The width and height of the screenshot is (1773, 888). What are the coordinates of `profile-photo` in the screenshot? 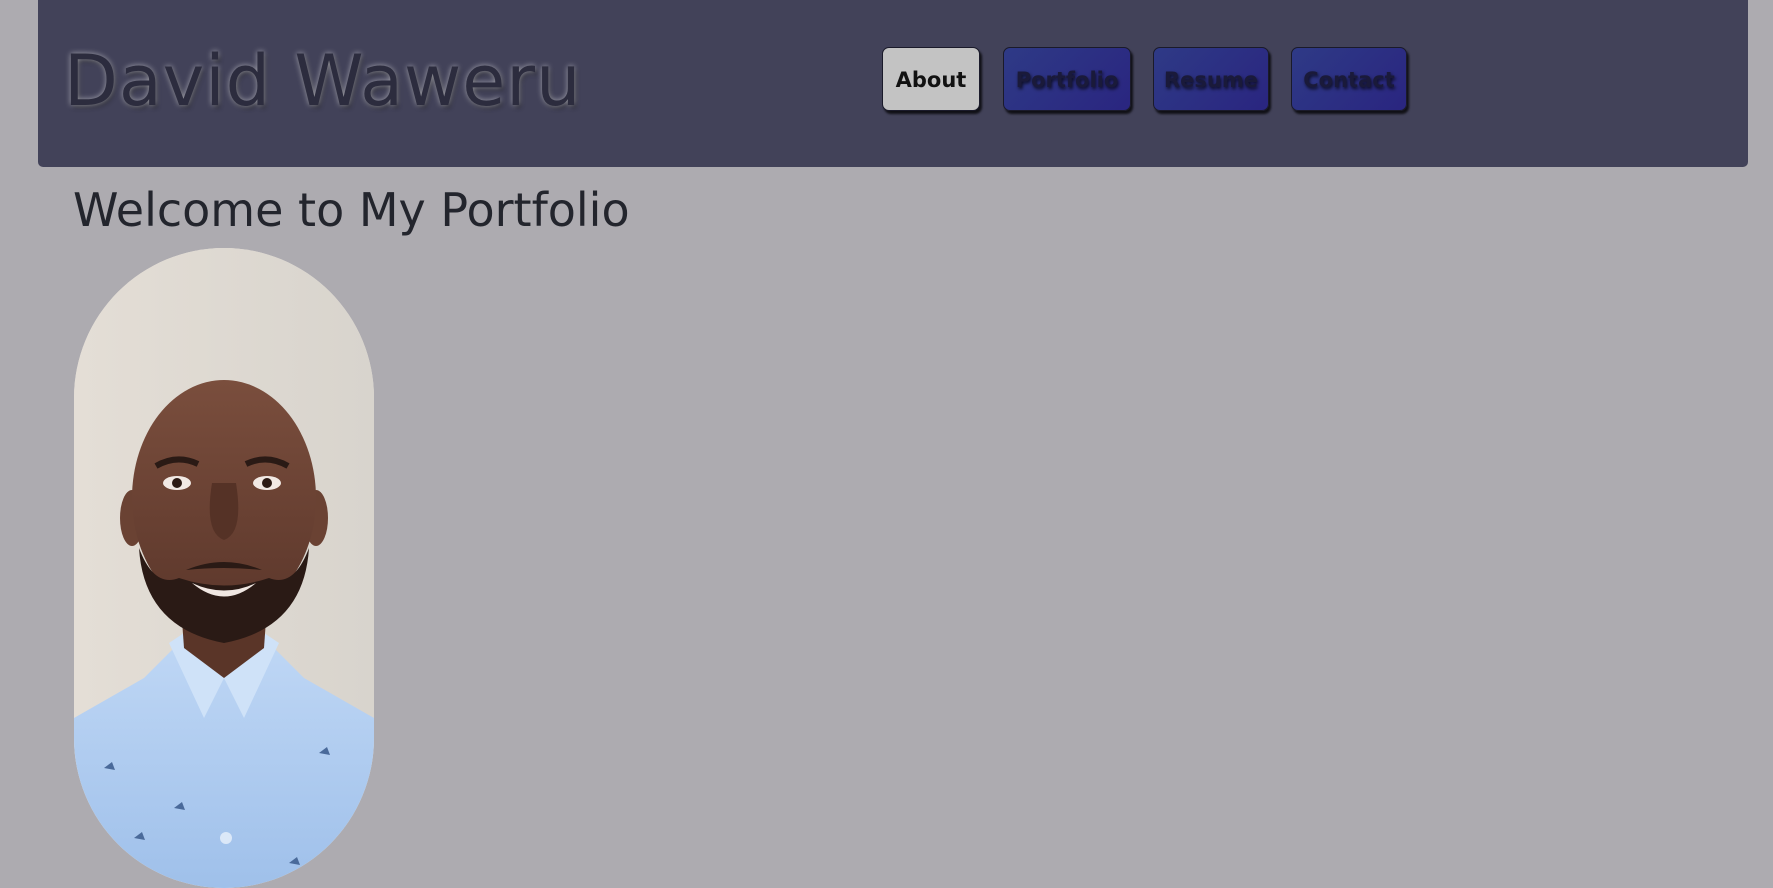 It's located at (224, 568).